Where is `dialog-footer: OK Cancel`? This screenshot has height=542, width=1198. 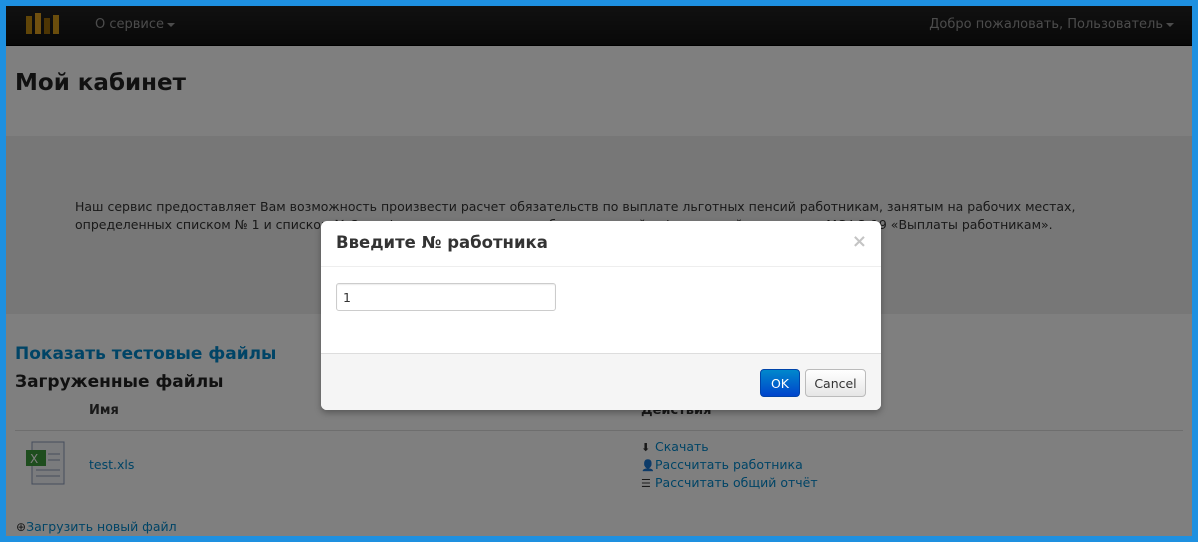 dialog-footer: OK Cancel is located at coordinates (601, 381).